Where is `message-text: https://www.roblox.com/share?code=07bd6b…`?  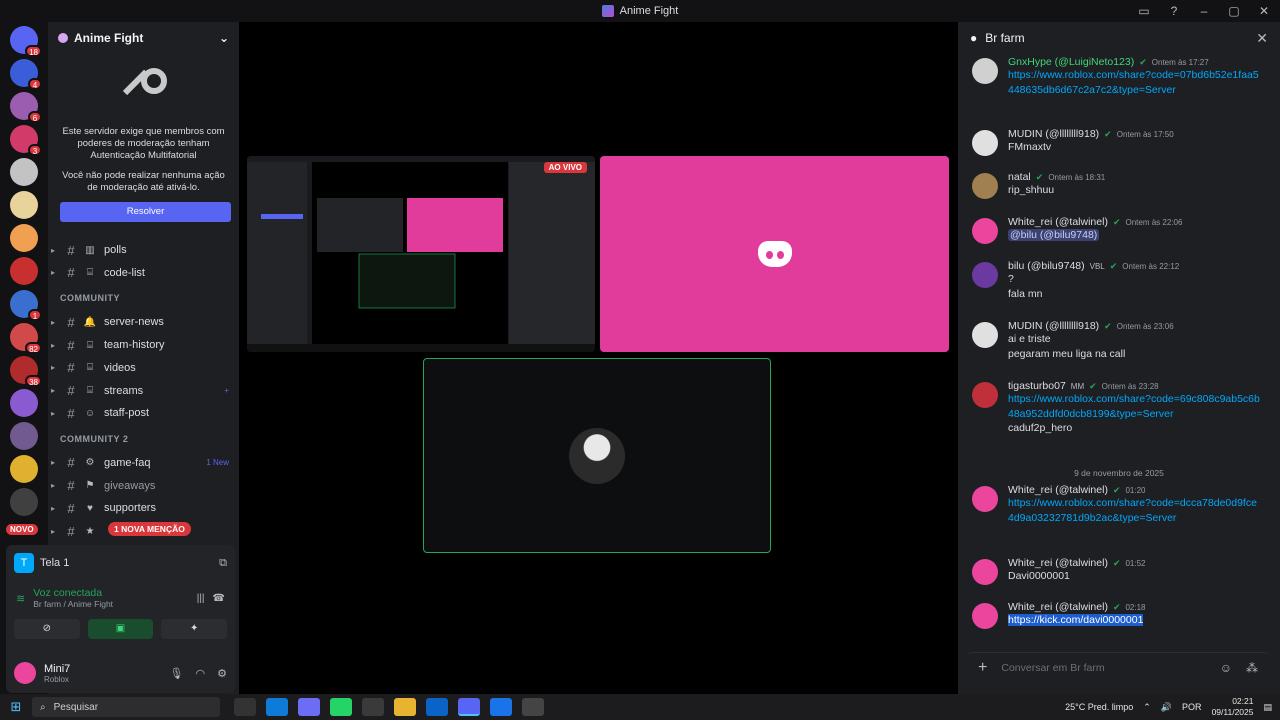
message-text: https://www.roblox.com/share?code=07bd6b… is located at coordinates (1133, 82).